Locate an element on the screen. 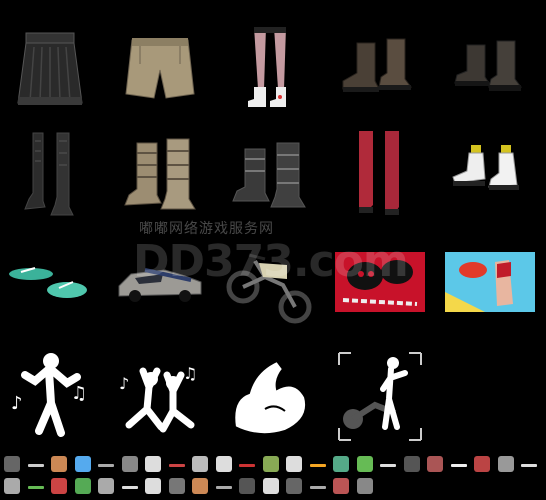 This screenshot has width=546, height=500. item-teal-sandals is located at coordinates (50, 282).